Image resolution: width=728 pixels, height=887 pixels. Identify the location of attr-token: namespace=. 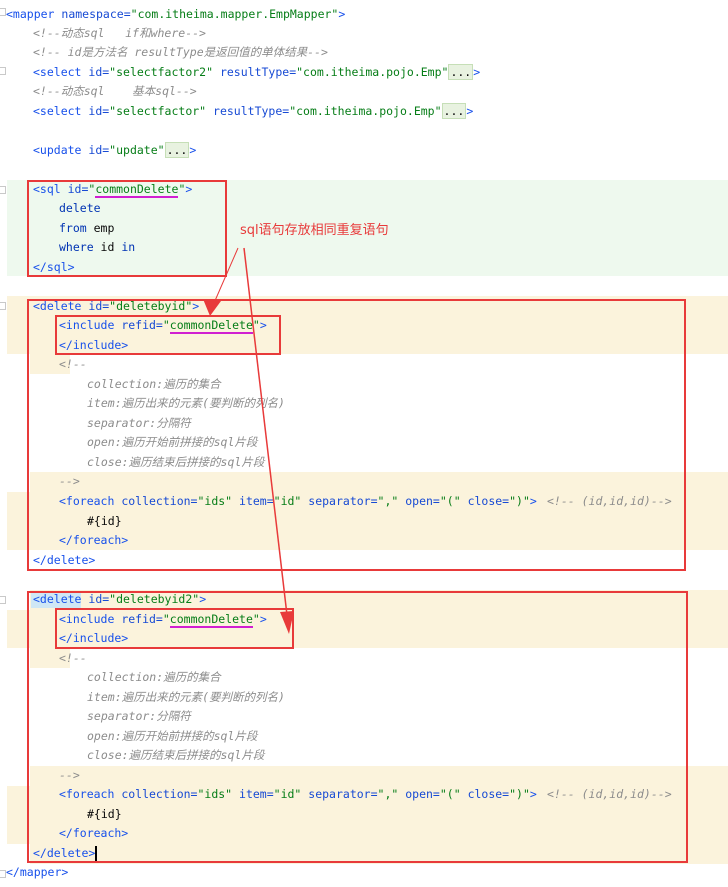
(92, 14).